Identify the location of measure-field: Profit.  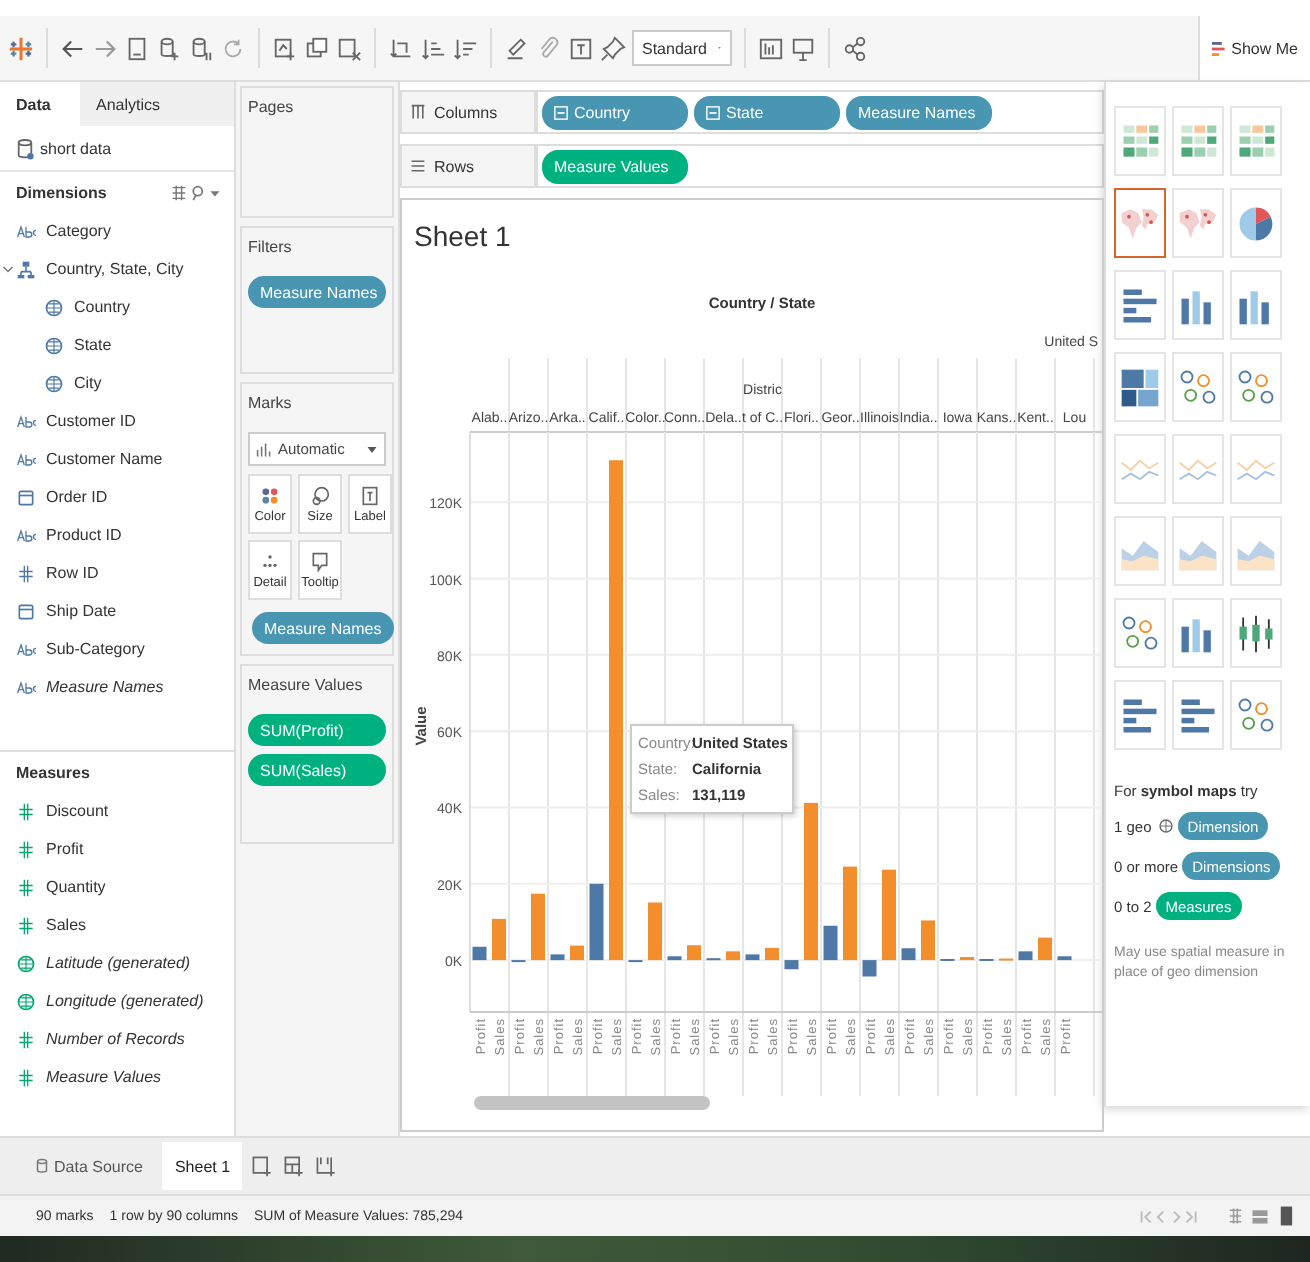
(117, 849).